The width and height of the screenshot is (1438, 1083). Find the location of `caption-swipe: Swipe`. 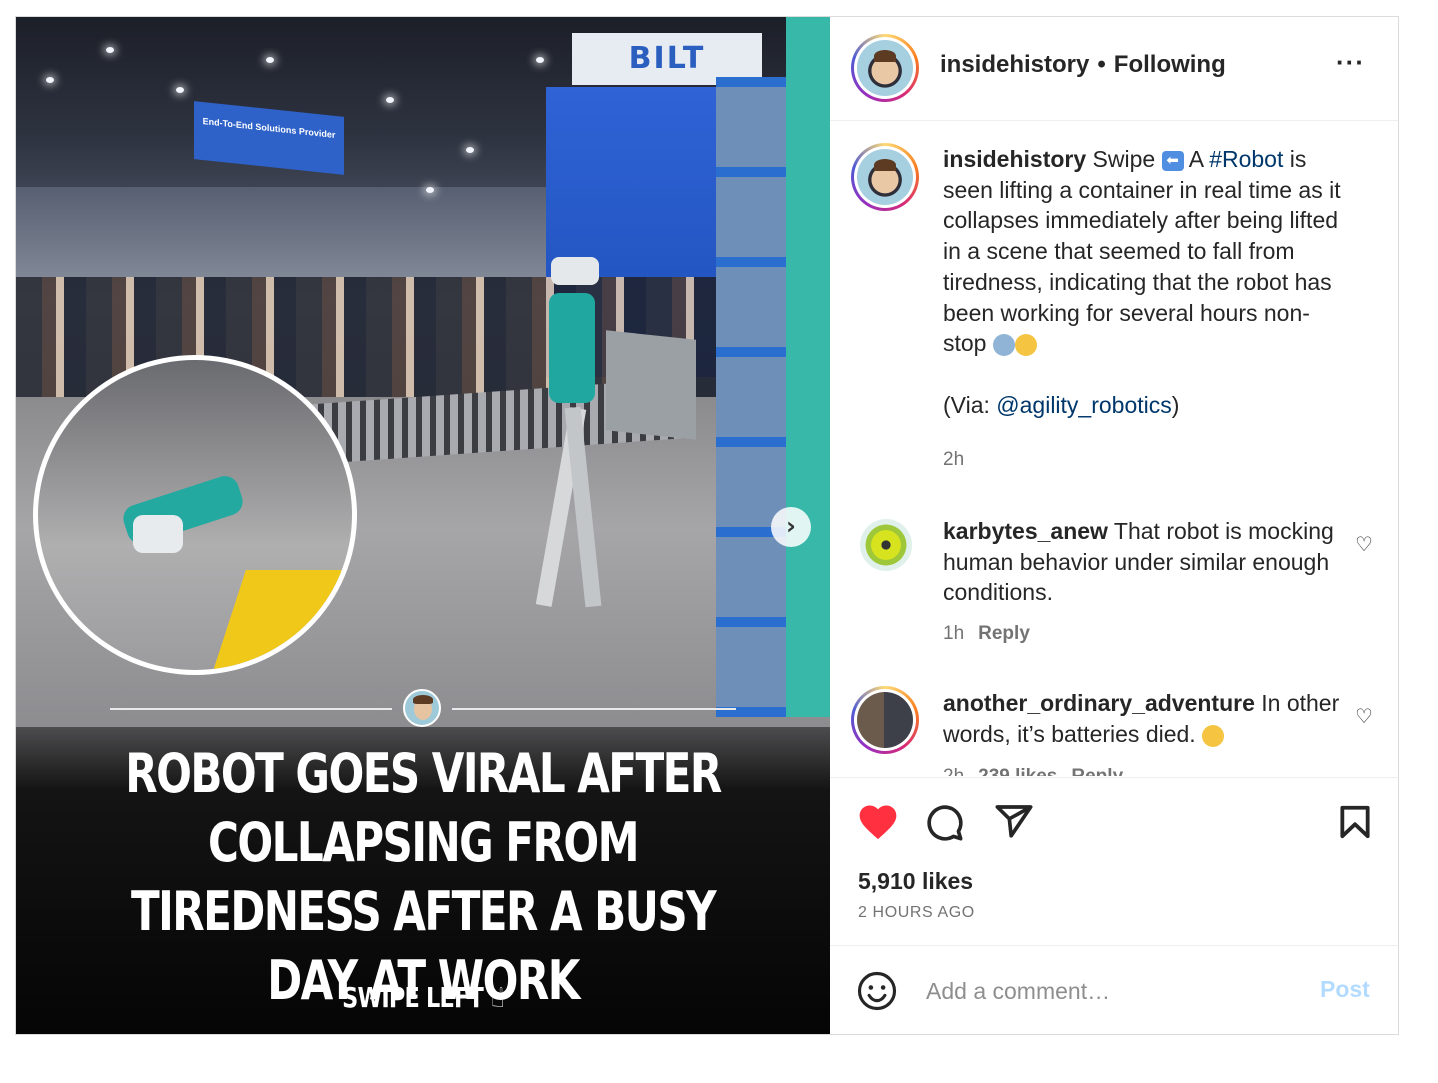

caption-swipe: Swipe is located at coordinates (1124, 159).